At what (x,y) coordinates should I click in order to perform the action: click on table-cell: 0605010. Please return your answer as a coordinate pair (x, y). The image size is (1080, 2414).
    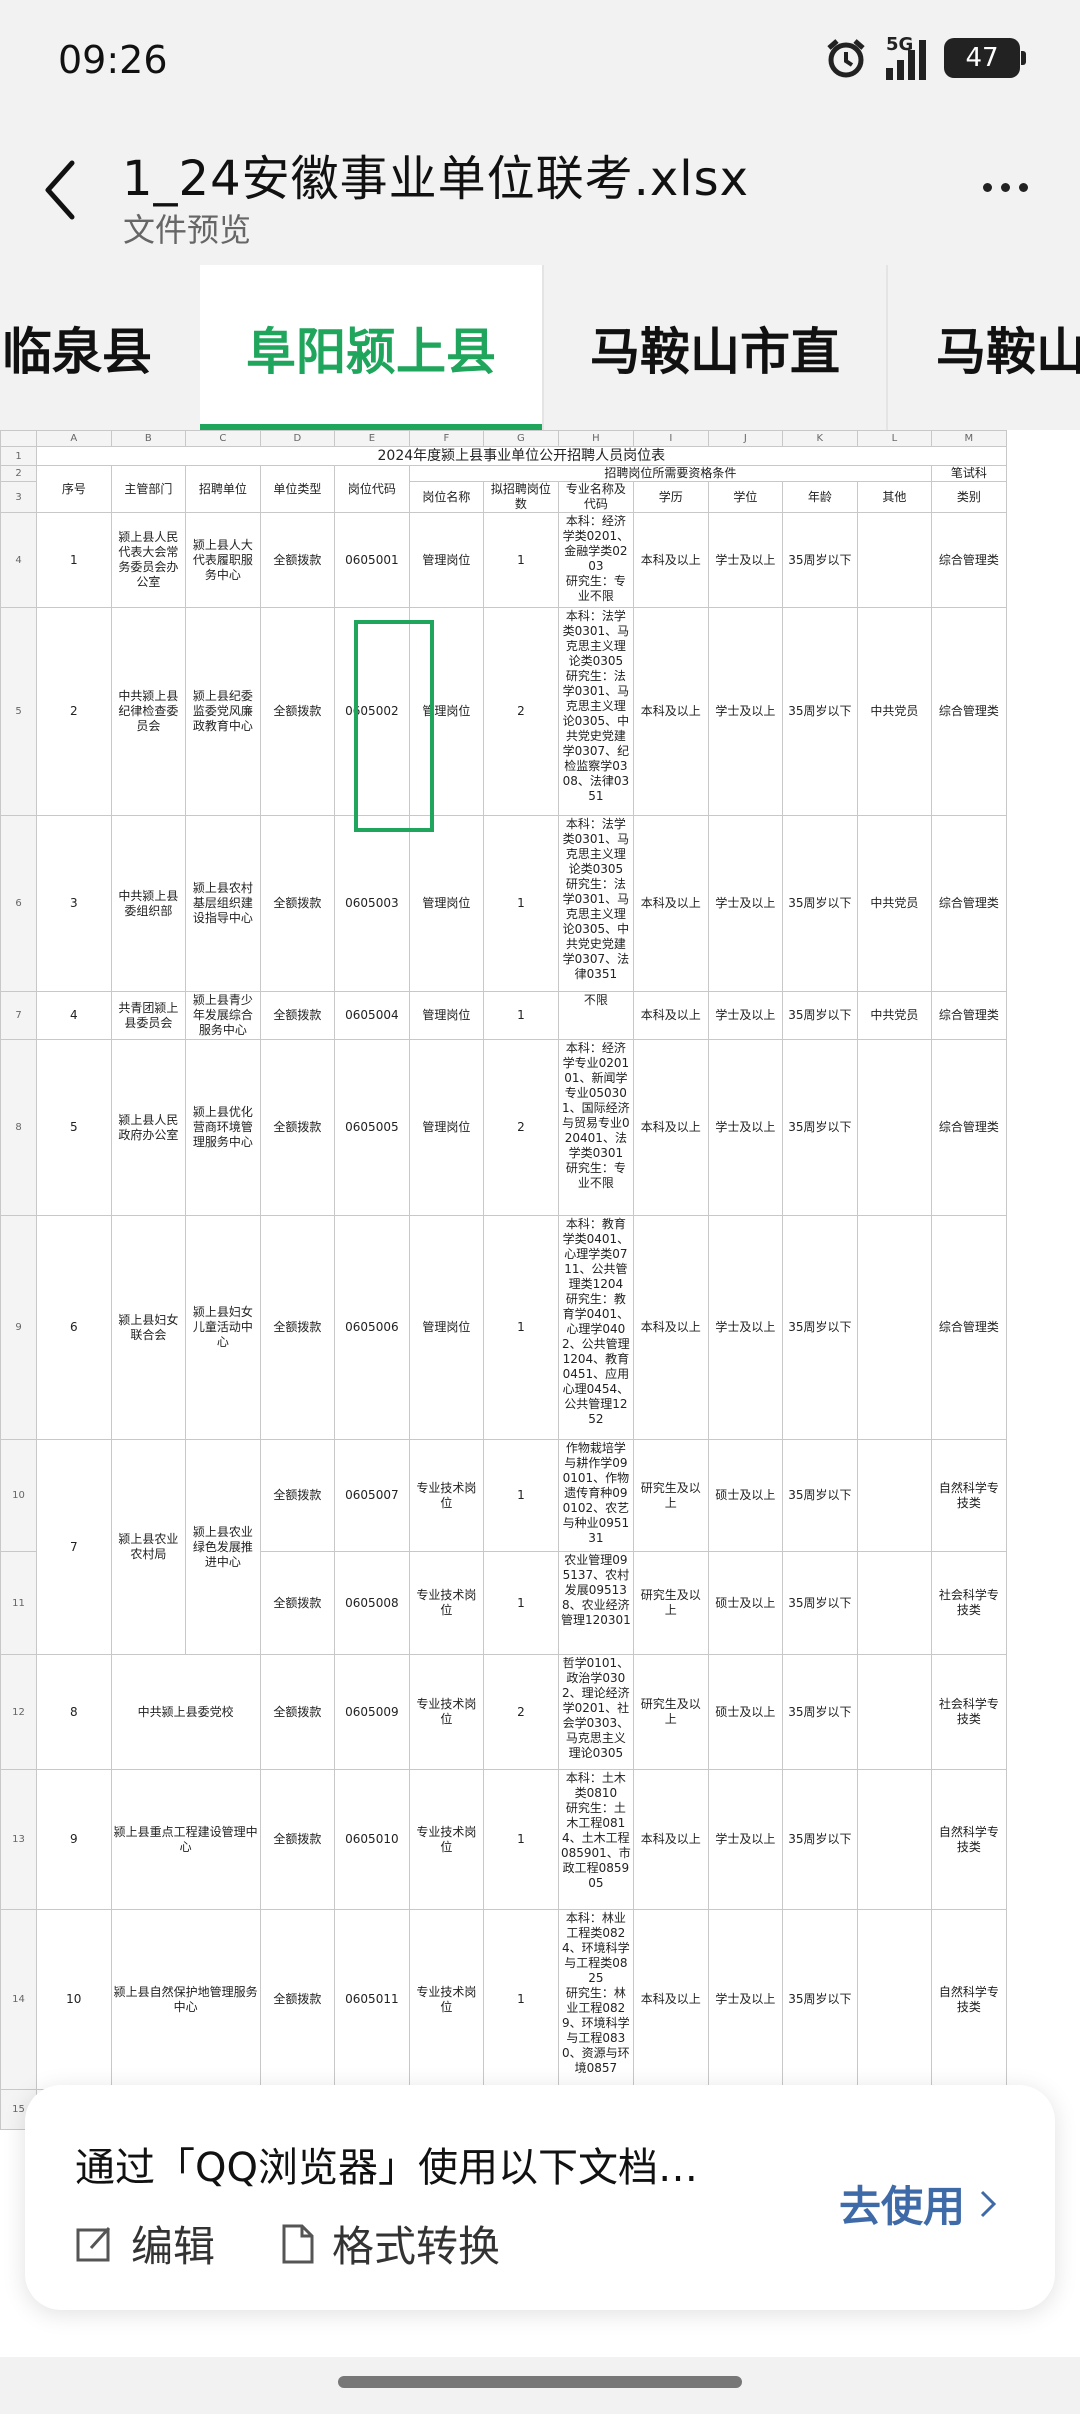
    Looking at the image, I should click on (372, 1839).